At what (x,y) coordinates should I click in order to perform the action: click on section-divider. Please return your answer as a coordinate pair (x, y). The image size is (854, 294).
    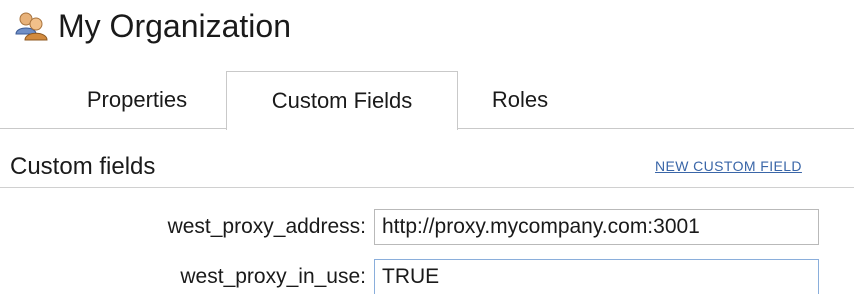
    Looking at the image, I should click on (427, 187).